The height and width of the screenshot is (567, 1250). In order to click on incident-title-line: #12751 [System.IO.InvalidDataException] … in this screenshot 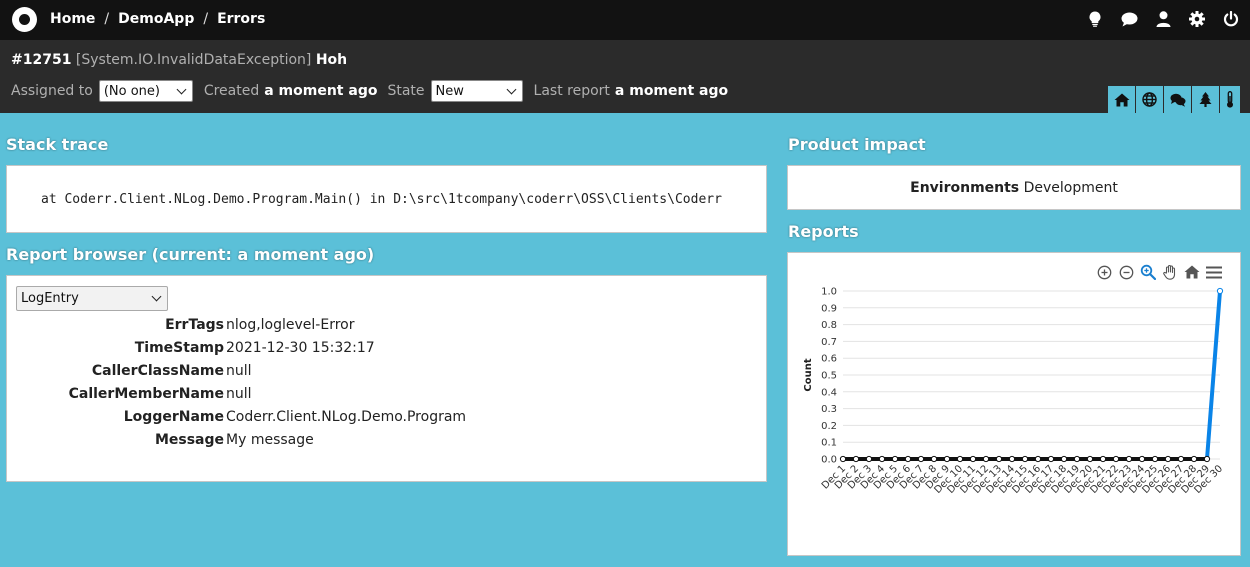, I will do `click(179, 60)`.